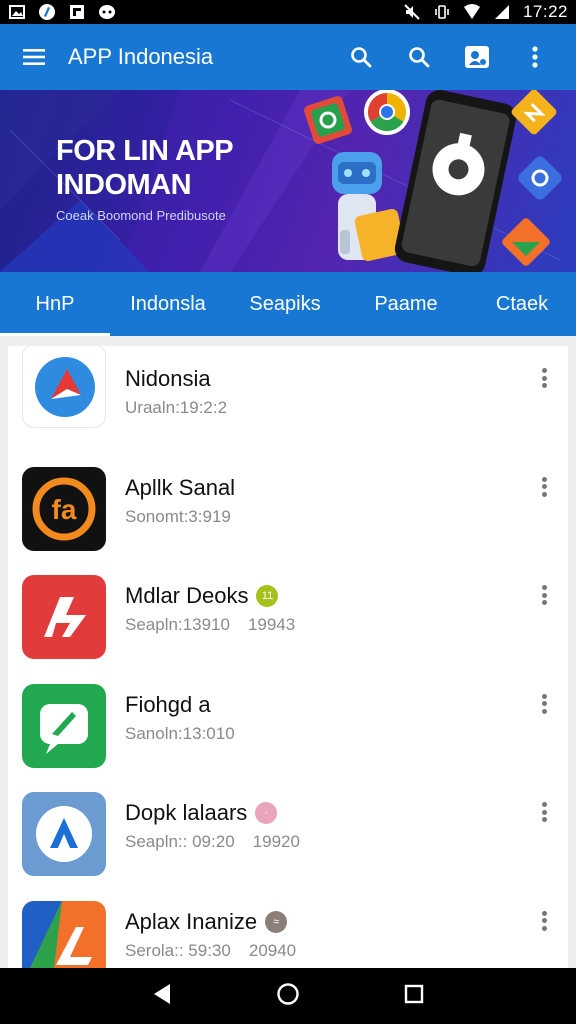 The height and width of the screenshot is (1024, 576). I want to click on app-title: APP Indonesia, so click(141, 56).